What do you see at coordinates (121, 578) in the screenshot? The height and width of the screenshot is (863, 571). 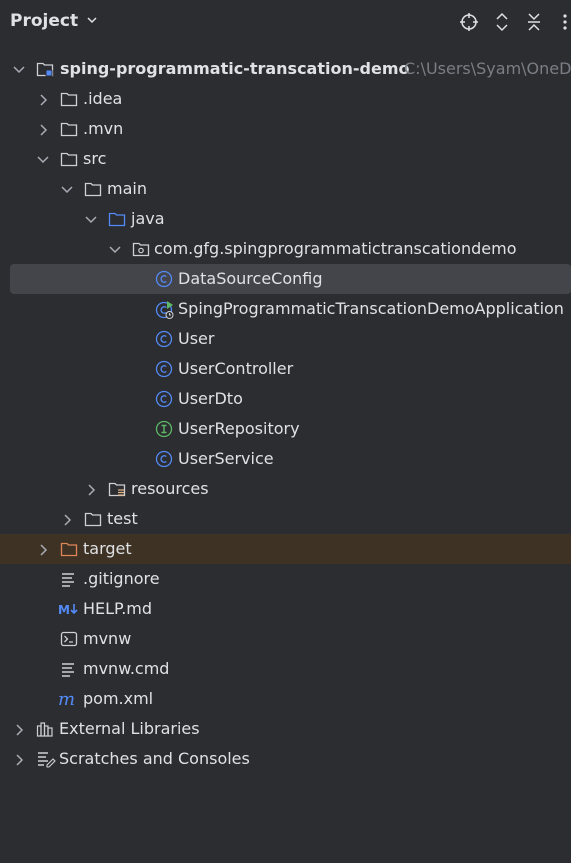 I see `tree-node-label: .gitignore` at bounding box center [121, 578].